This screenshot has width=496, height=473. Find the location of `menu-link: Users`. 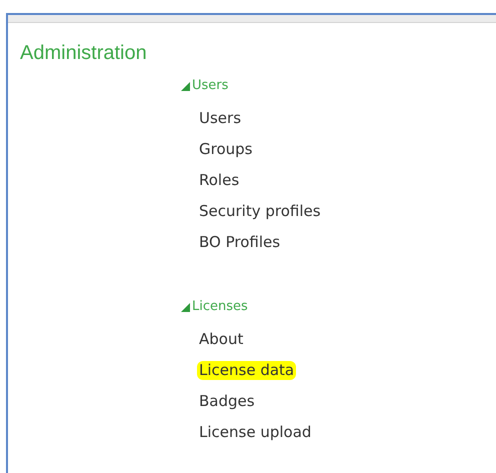

menu-link: Users is located at coordinates (220, 118).